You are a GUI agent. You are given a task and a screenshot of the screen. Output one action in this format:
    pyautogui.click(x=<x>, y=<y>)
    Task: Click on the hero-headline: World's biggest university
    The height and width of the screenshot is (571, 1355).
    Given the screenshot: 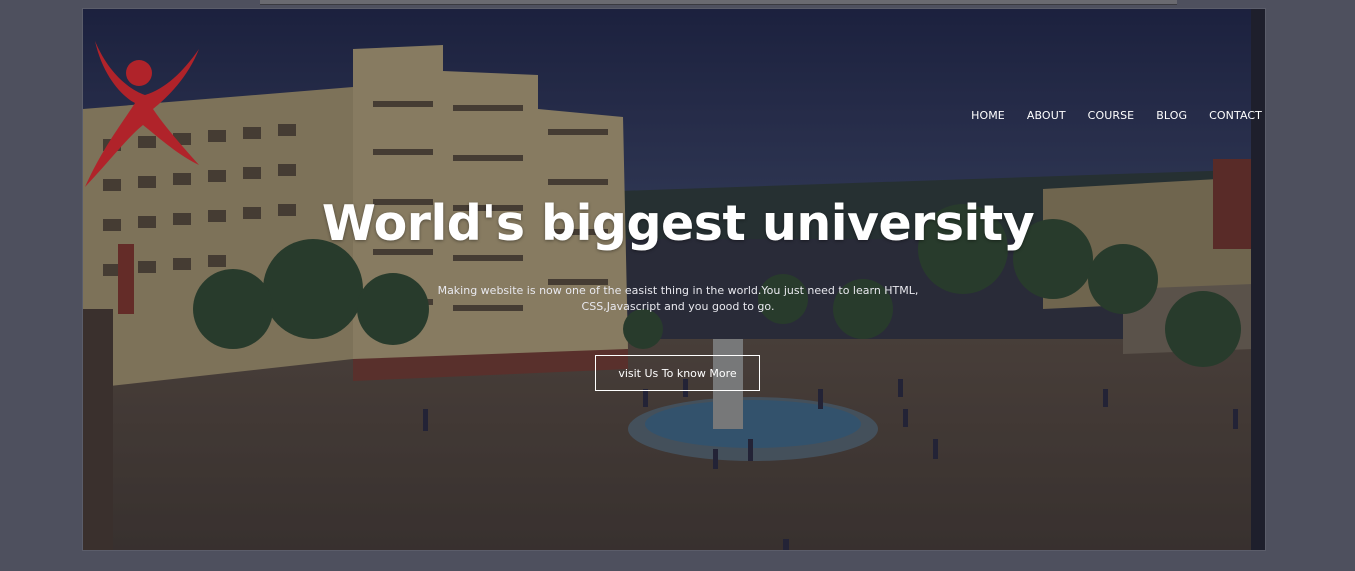 What is the action you would take?
    pyautogui.click(x=678, y=223)
    